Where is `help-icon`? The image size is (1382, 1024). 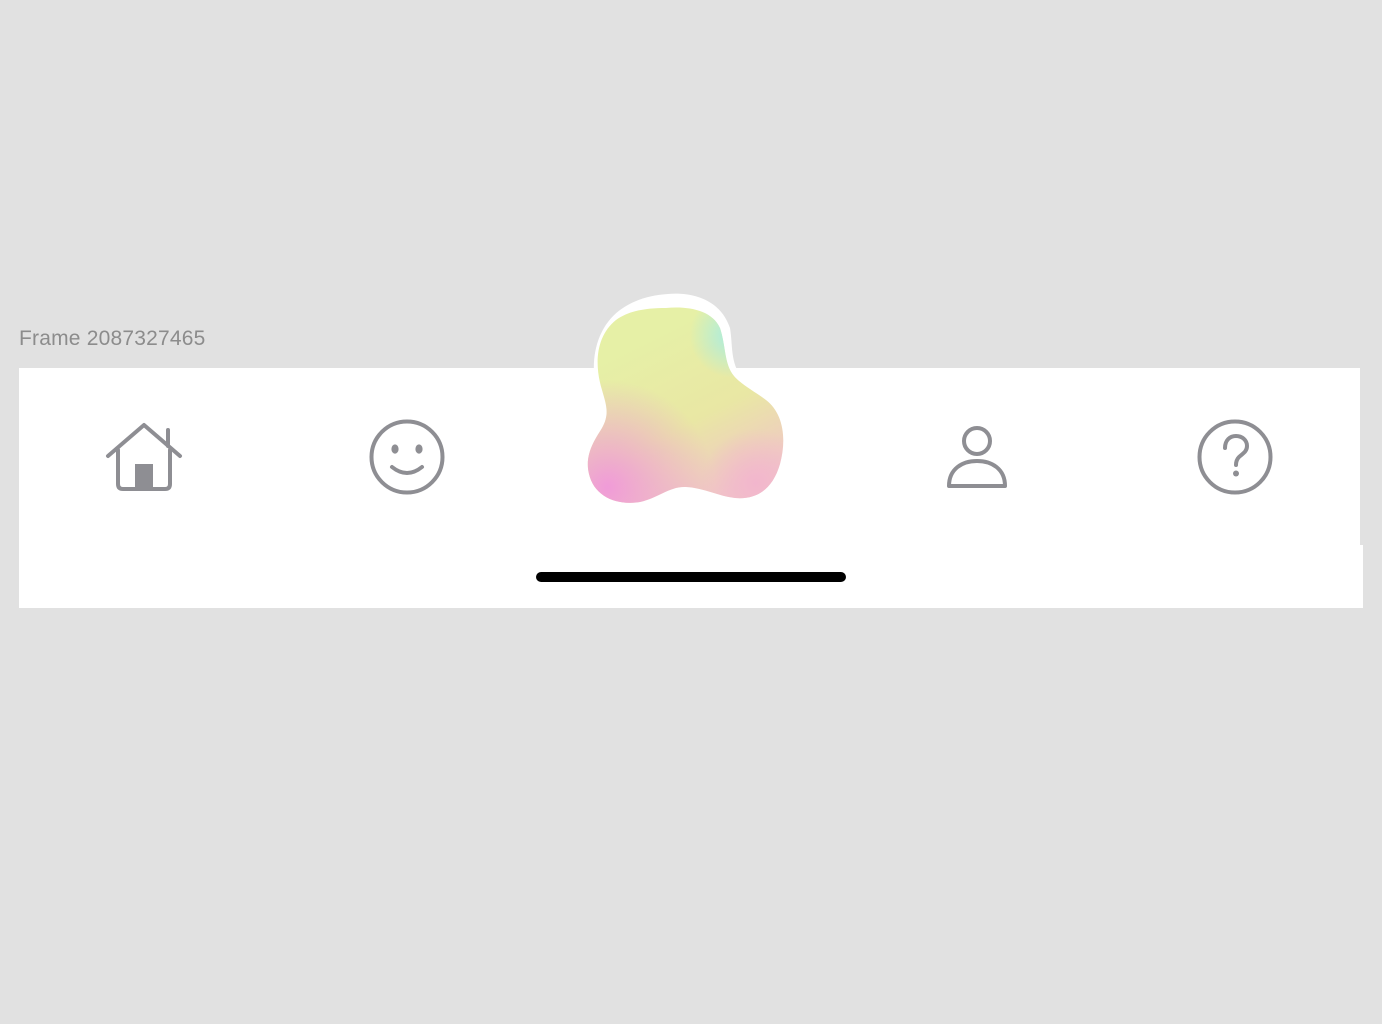
help-icon is located at coordinates (1235, 457).